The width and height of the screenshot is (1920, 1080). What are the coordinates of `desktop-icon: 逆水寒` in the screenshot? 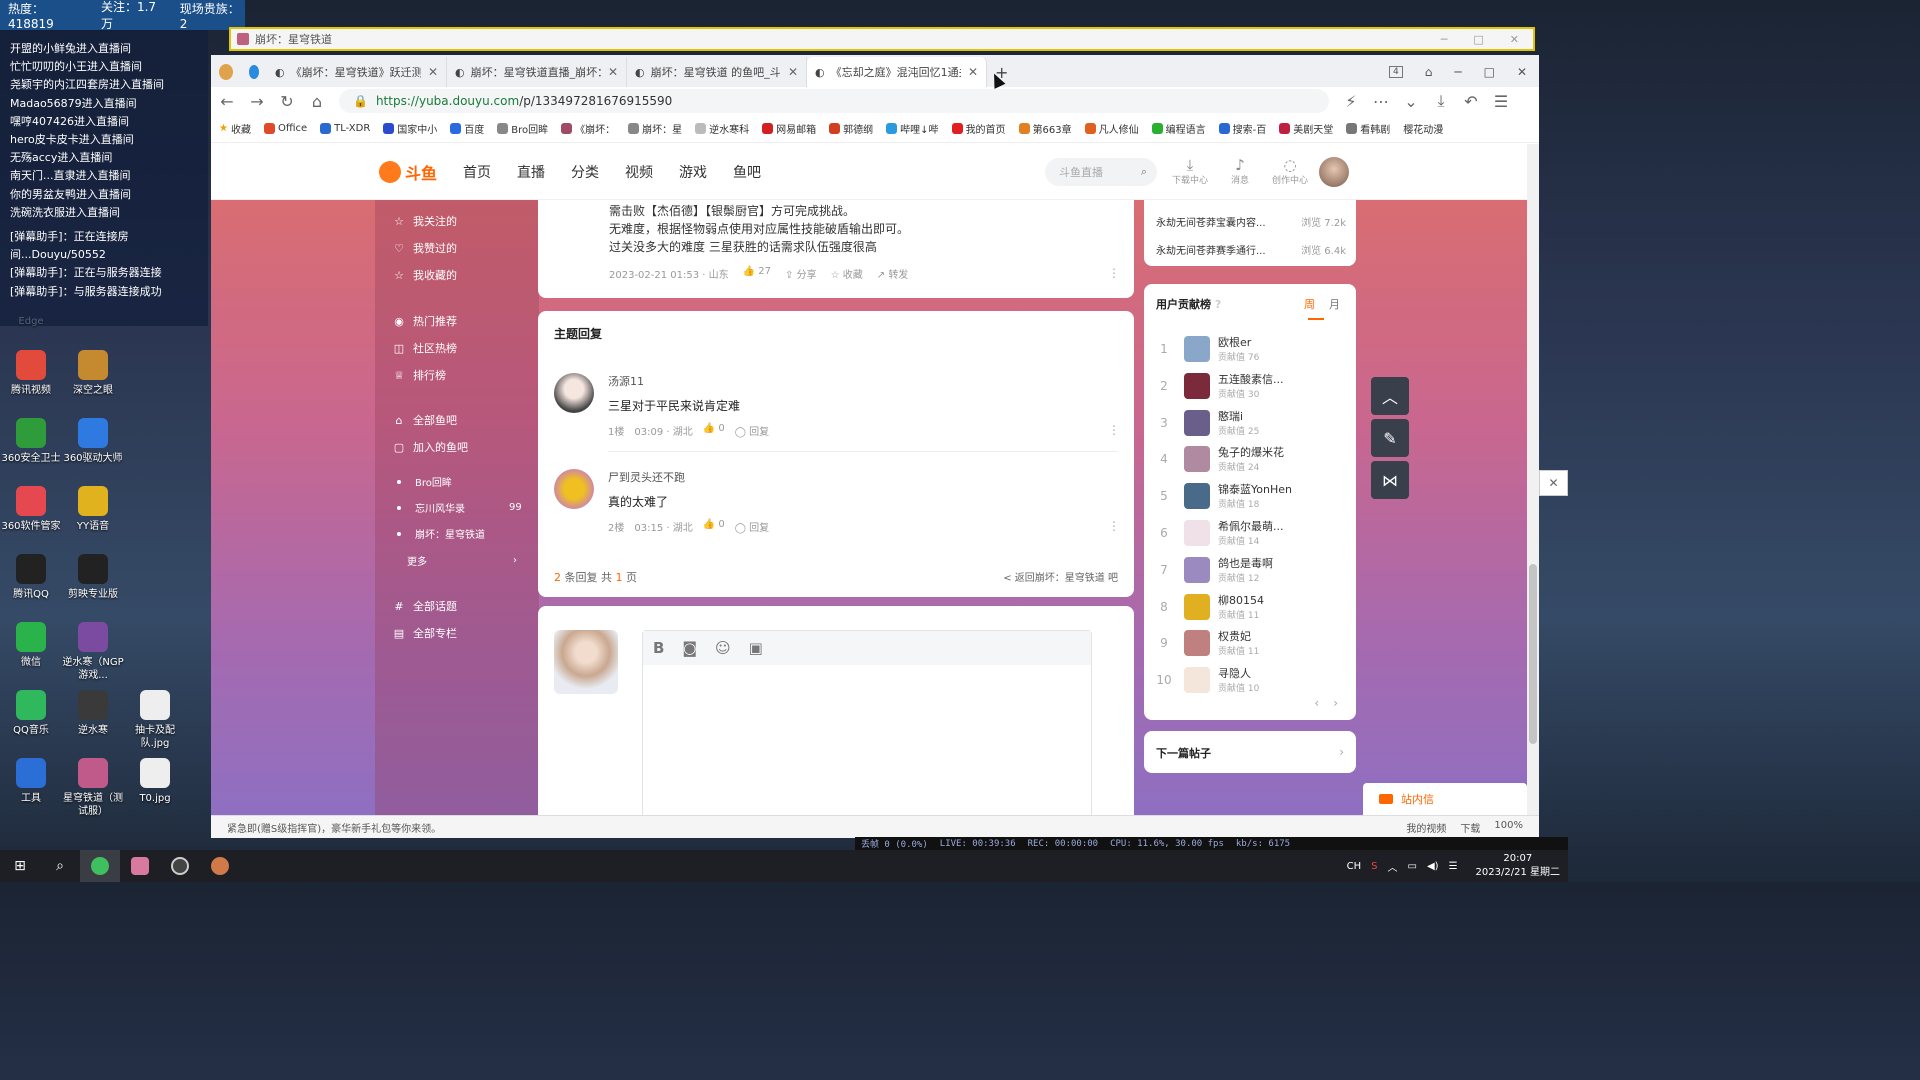 It's located at (93, 713).